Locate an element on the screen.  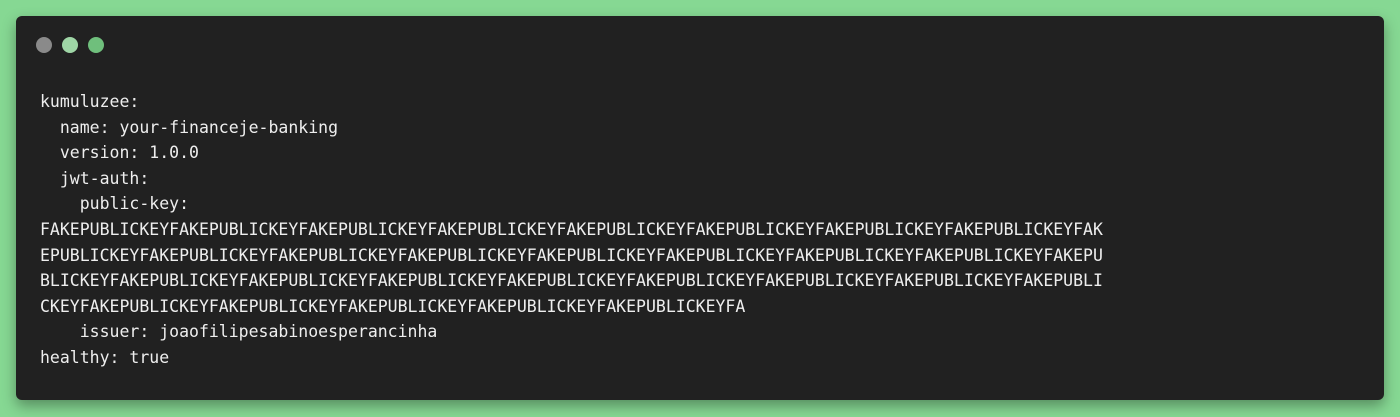
code-line-healthy: healthy: true is located at coordinates (105, 357).